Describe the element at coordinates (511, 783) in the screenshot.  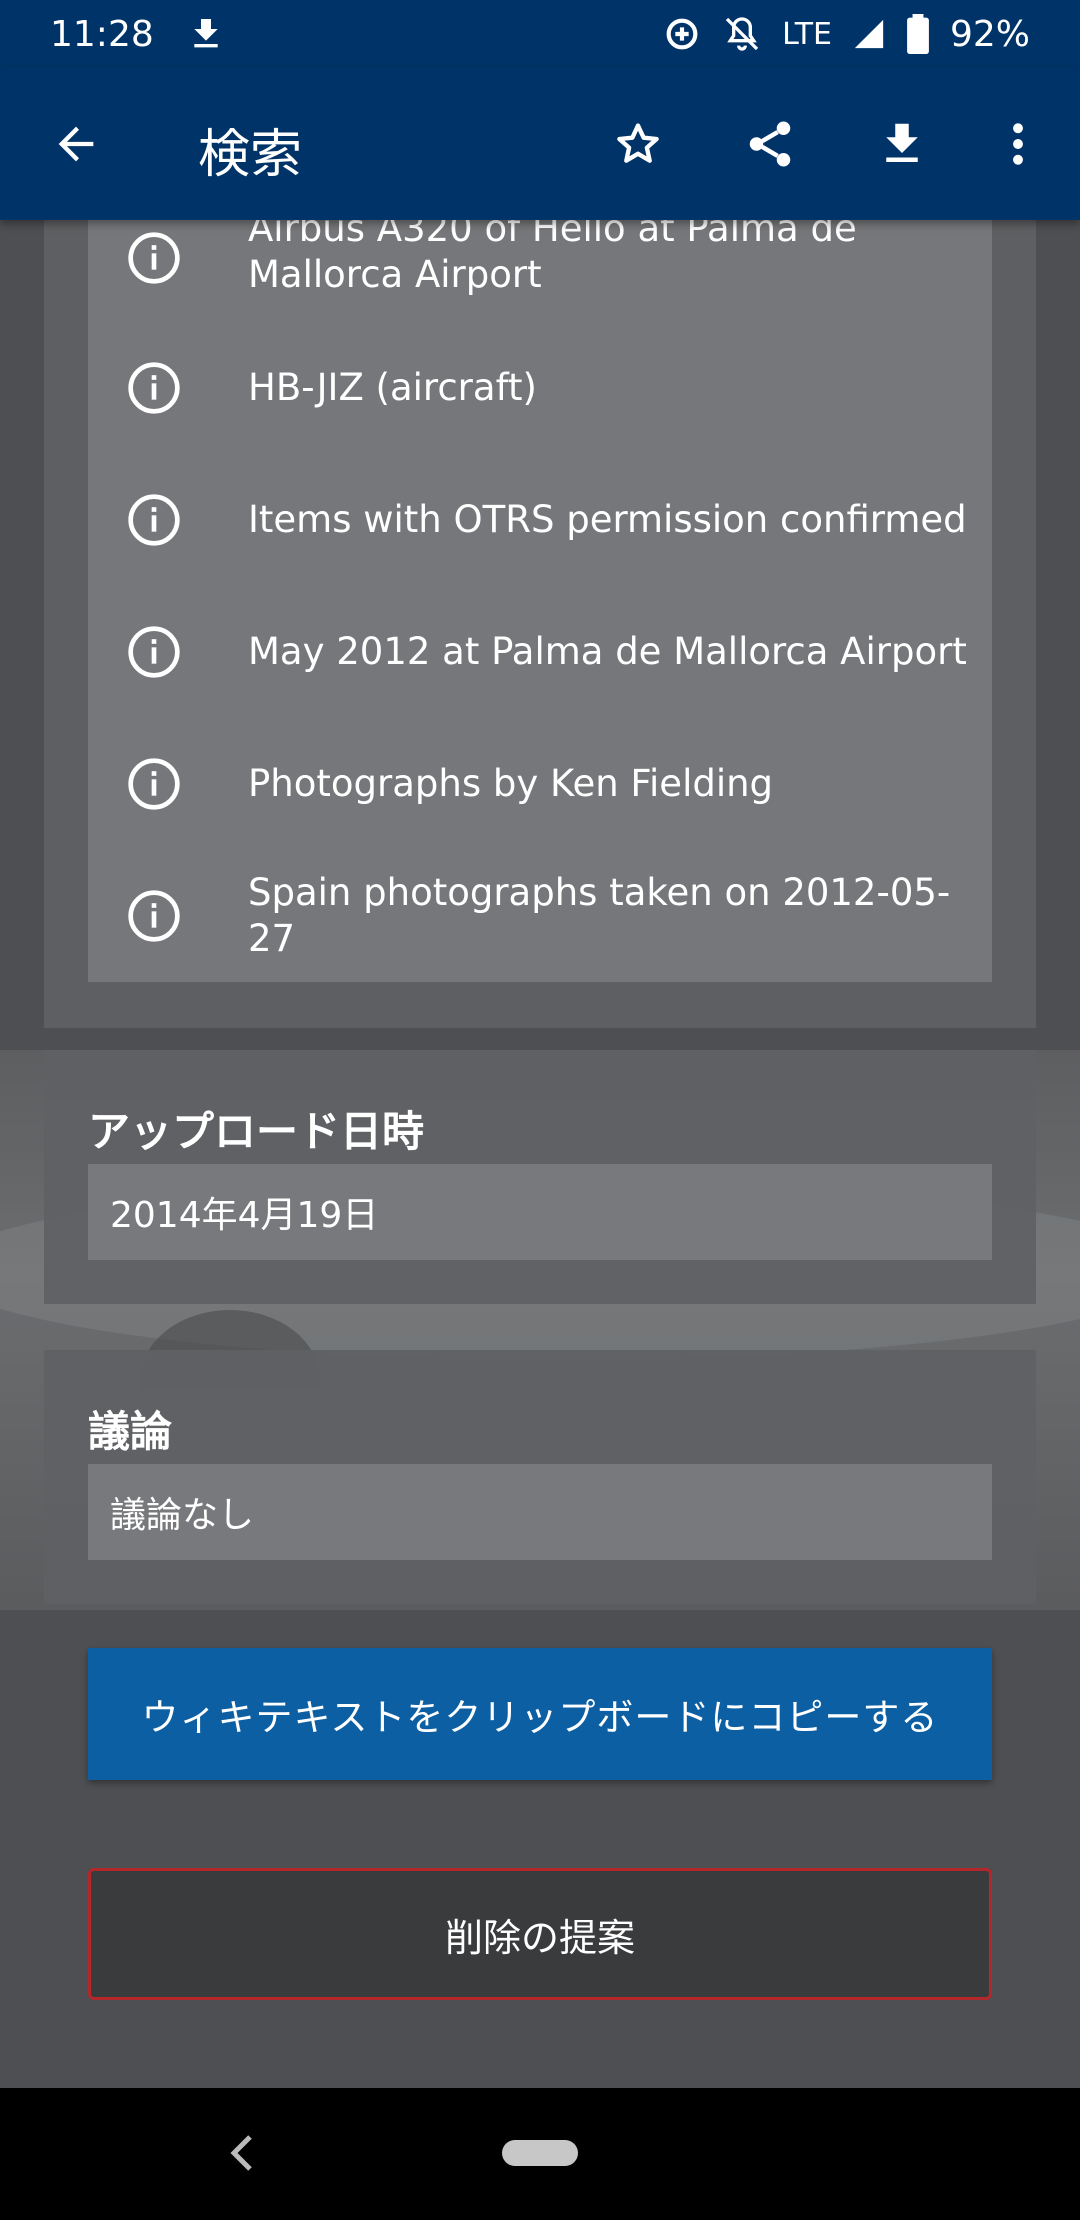
I see `category-label: Photographs by Ken Fielding` at that location.